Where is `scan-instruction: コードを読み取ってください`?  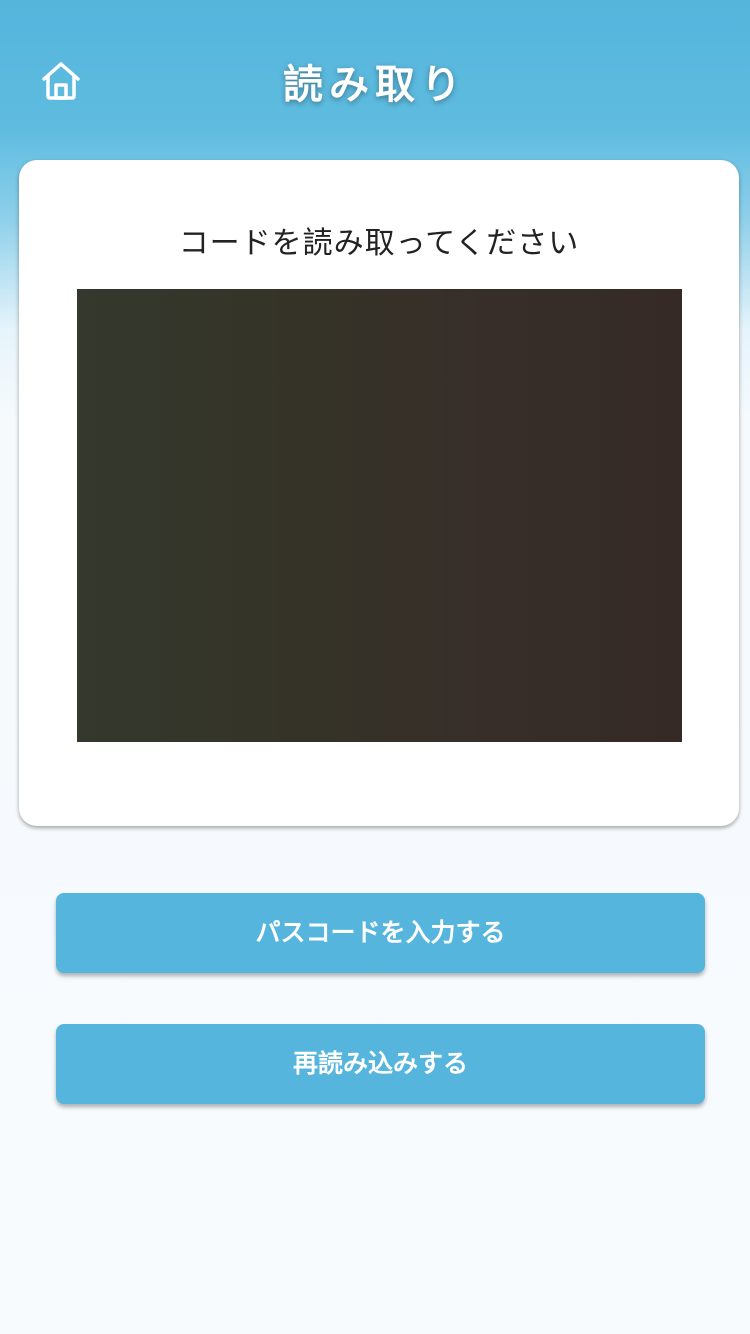 scan-instruction: コードを読み取ってください is located at coordinates (379, 243).